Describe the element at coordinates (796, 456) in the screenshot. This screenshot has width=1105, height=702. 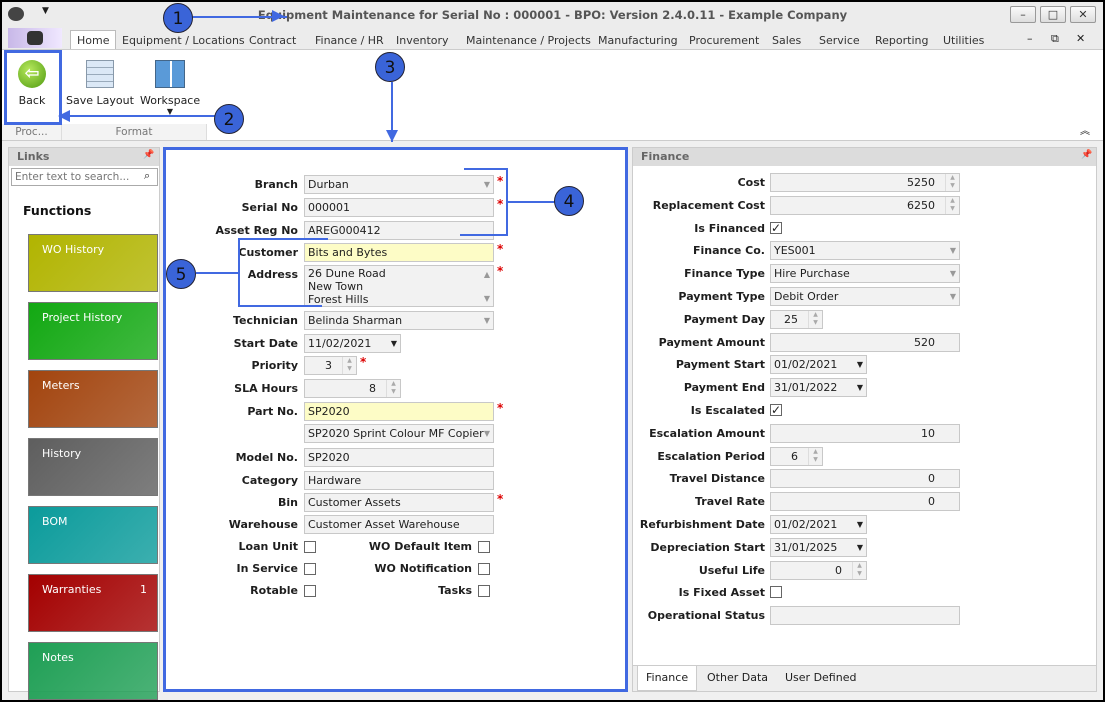
I see `escalation-period-field: 6 ▲ ▼` at that location.